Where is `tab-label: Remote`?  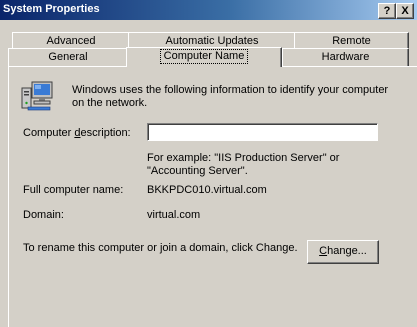
tab-label: Remote is located at coordinates (351, 41).